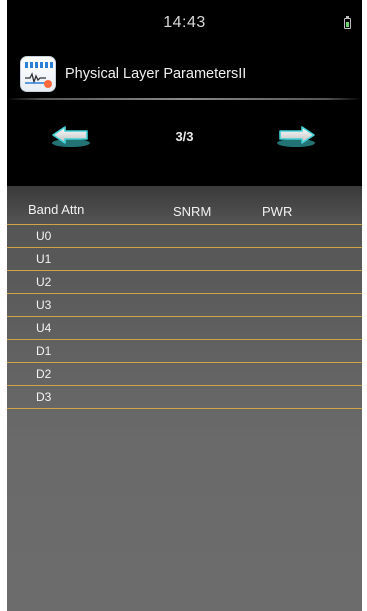  Describe the element at coordinates (44, 374) in the screenshot. I see `row-label: D2` at that location.